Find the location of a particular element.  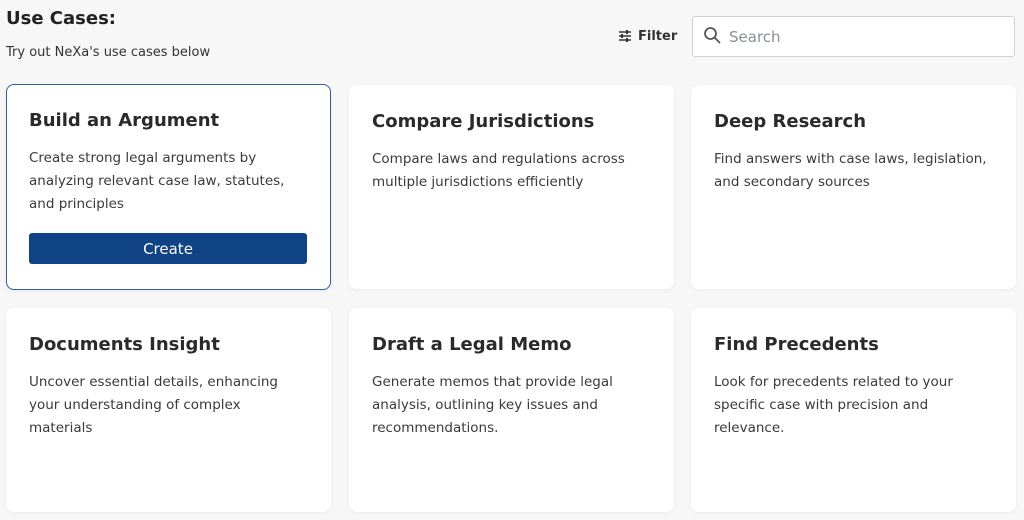

page-title: Use Cases: is located at coordinates (61, 18).